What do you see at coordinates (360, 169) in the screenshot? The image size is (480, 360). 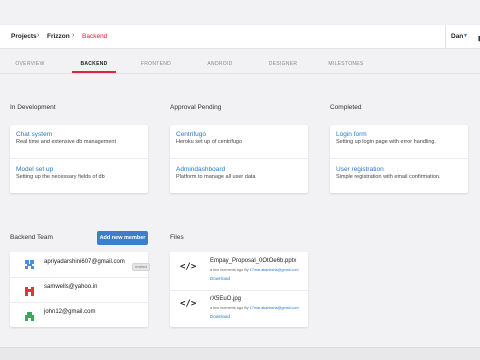 I see `task-title: User registration` at bounding box center [360, 169].